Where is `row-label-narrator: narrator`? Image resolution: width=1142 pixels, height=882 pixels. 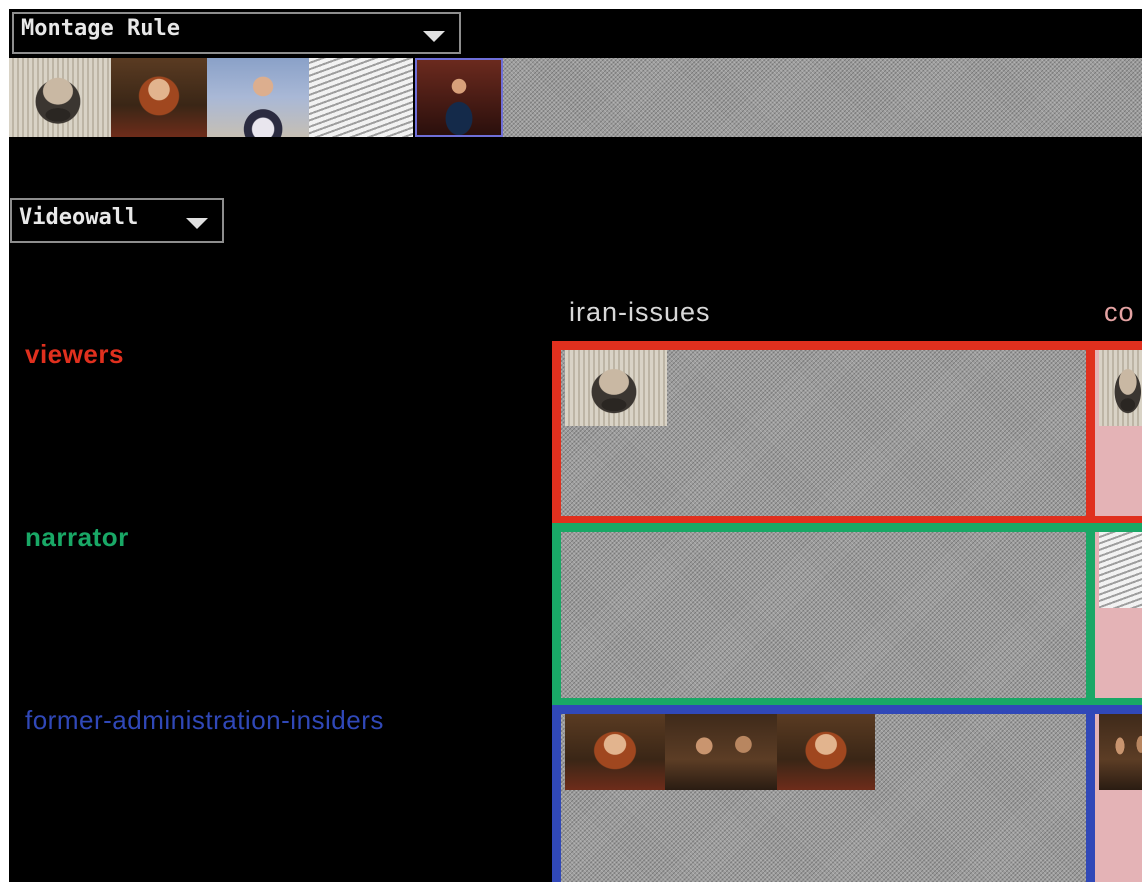
row-label-narrator: narrator is located at coordinates (77, 537).